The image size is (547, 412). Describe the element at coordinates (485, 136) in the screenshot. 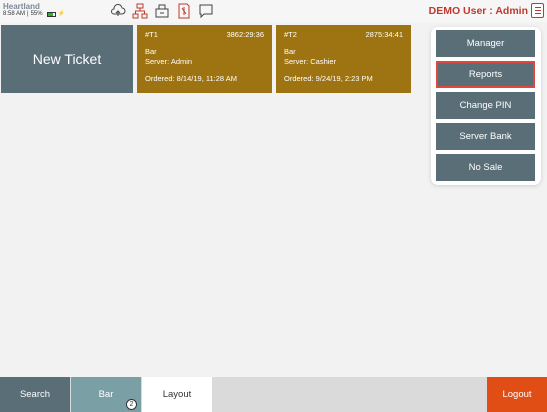

I see `menu-item-server-bank: Server Bank` at that location.